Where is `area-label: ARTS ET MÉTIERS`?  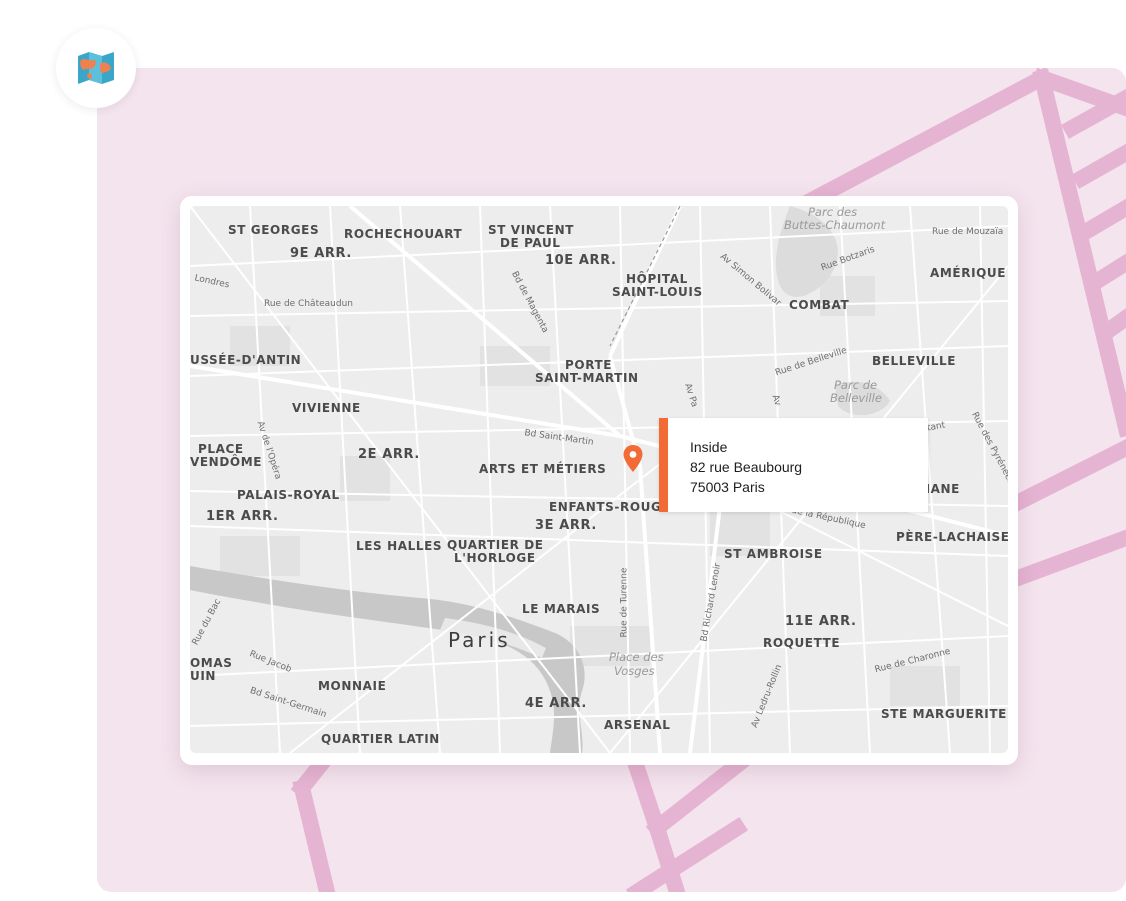 area-label: ARTS ET MÉTIERS is located at coordinates (543, 469).